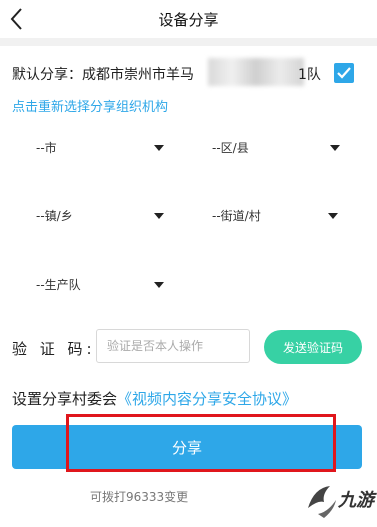 This screenshot has width=377, height=527. I want to click on verification-code-input, so click(173, 346).